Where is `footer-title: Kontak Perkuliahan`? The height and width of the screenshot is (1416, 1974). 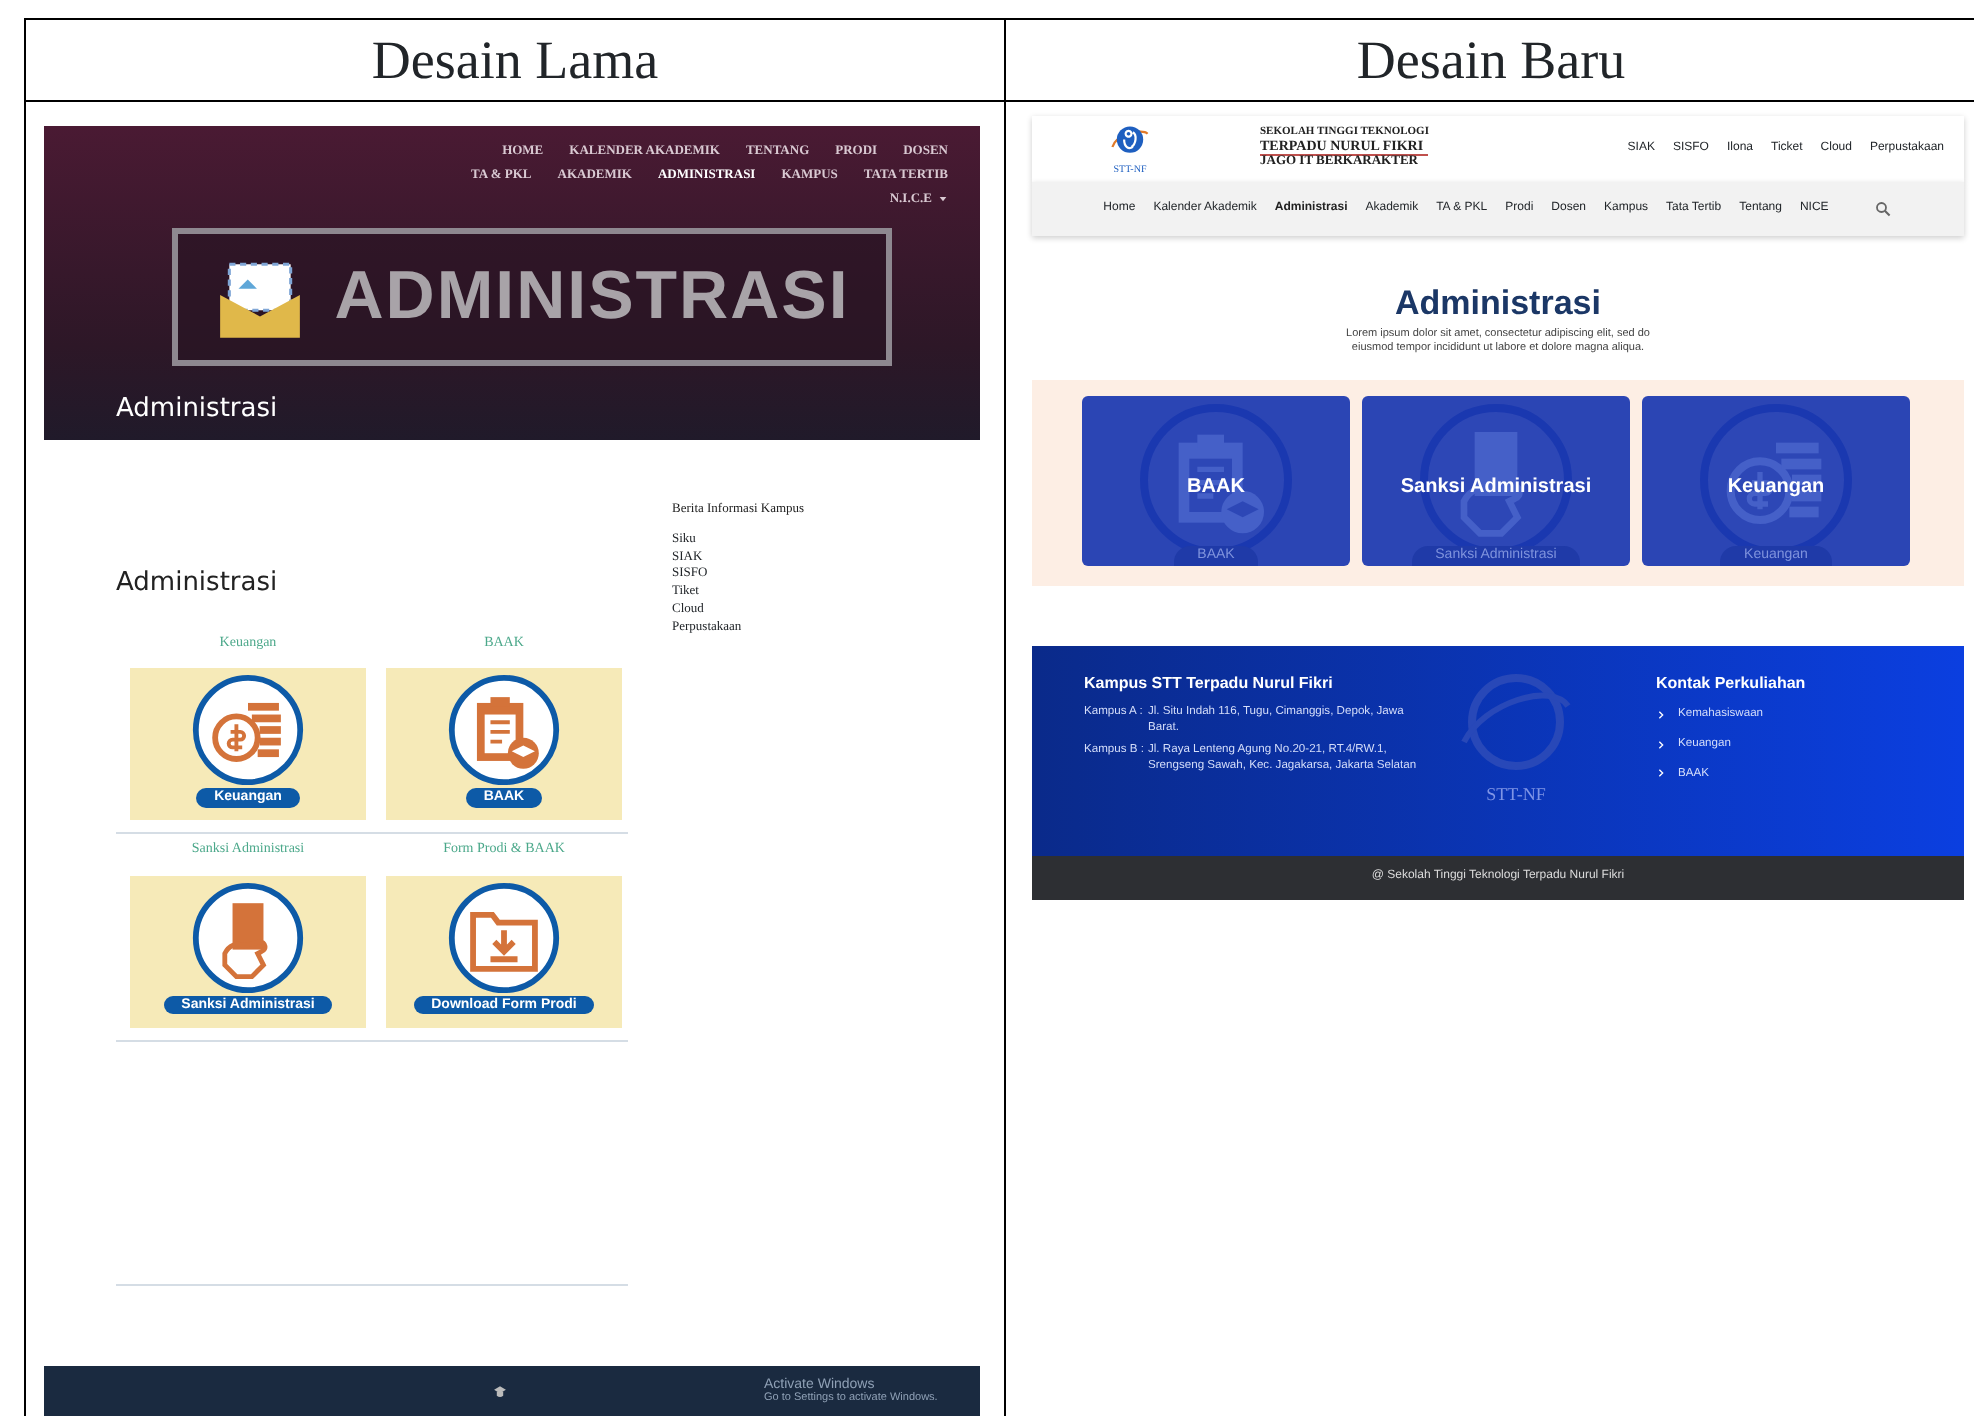
footer-title: Kontak Perkuliahan is located at coordinates (1732, 683).